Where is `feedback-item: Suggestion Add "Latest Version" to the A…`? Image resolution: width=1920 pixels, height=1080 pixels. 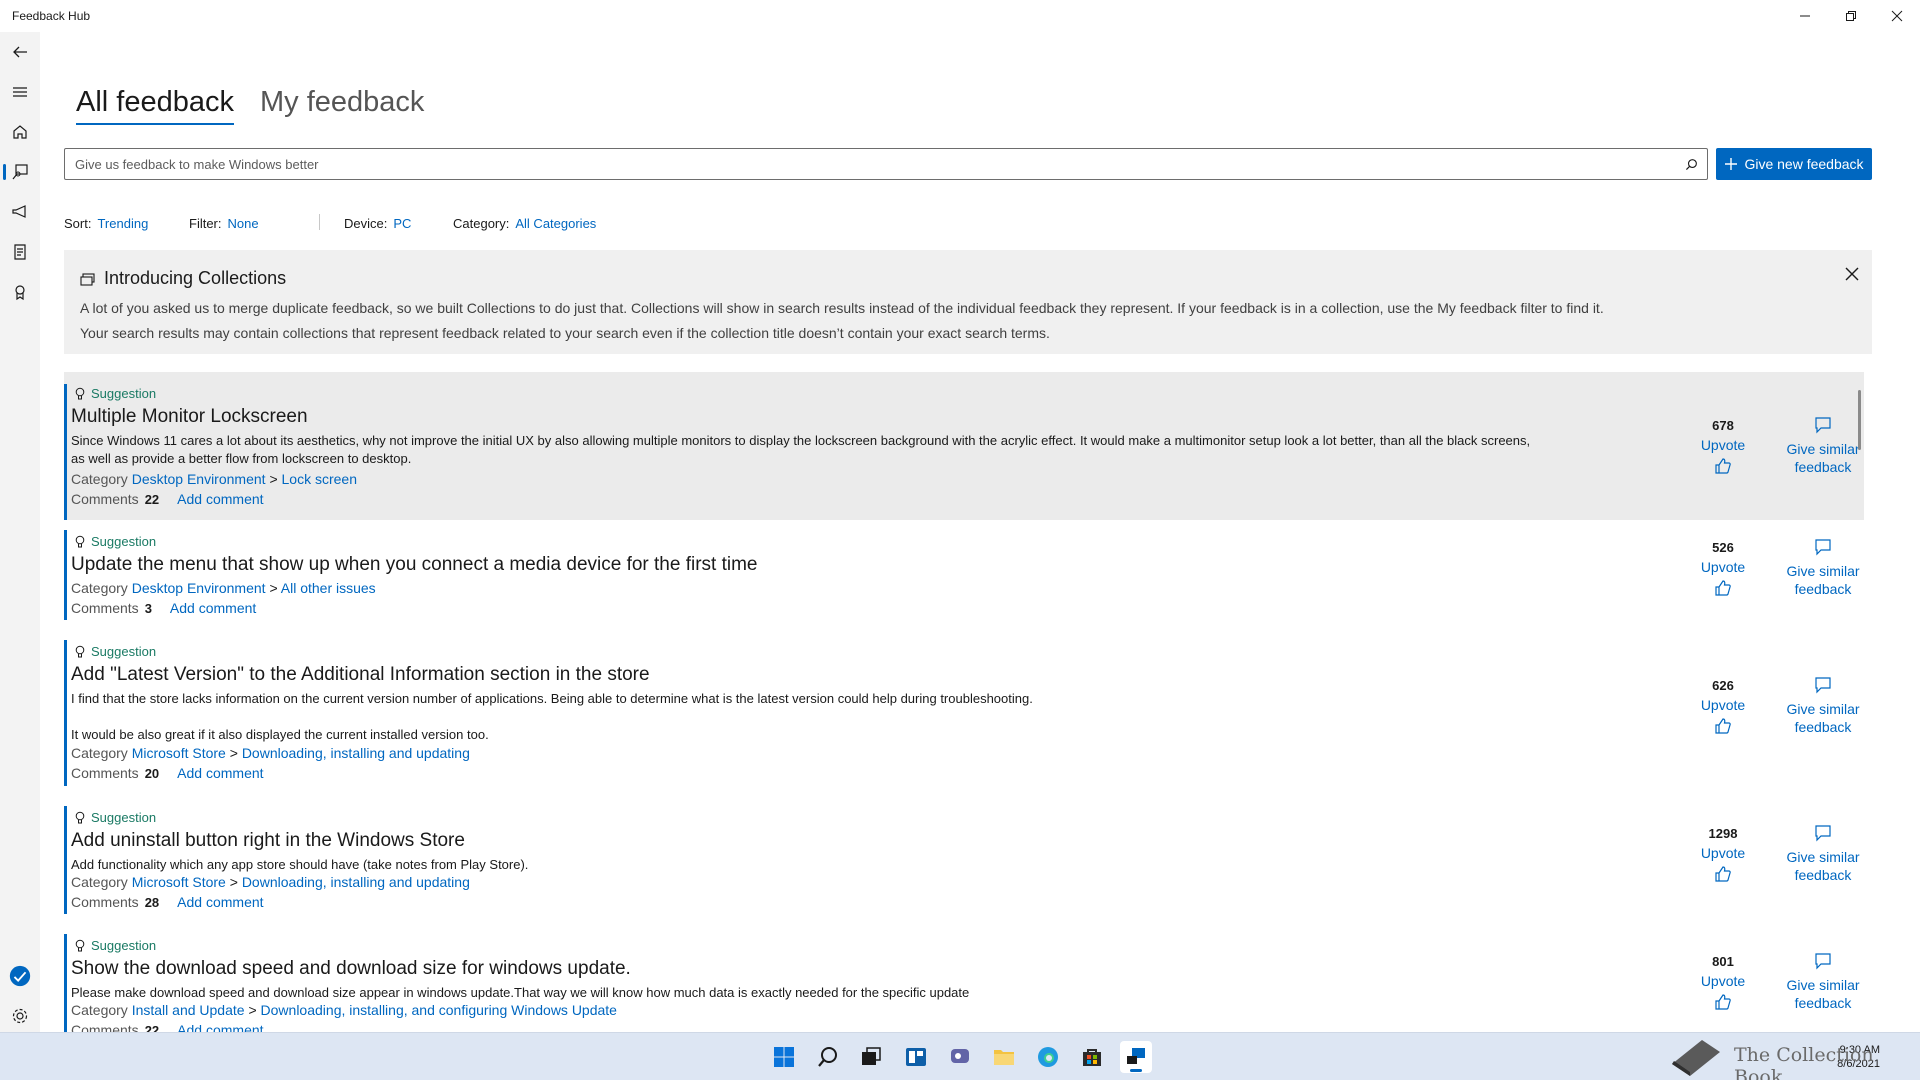 feedback-item: Suggestion Add "Latest Version" to the A… is located at coordinates (964, 713).